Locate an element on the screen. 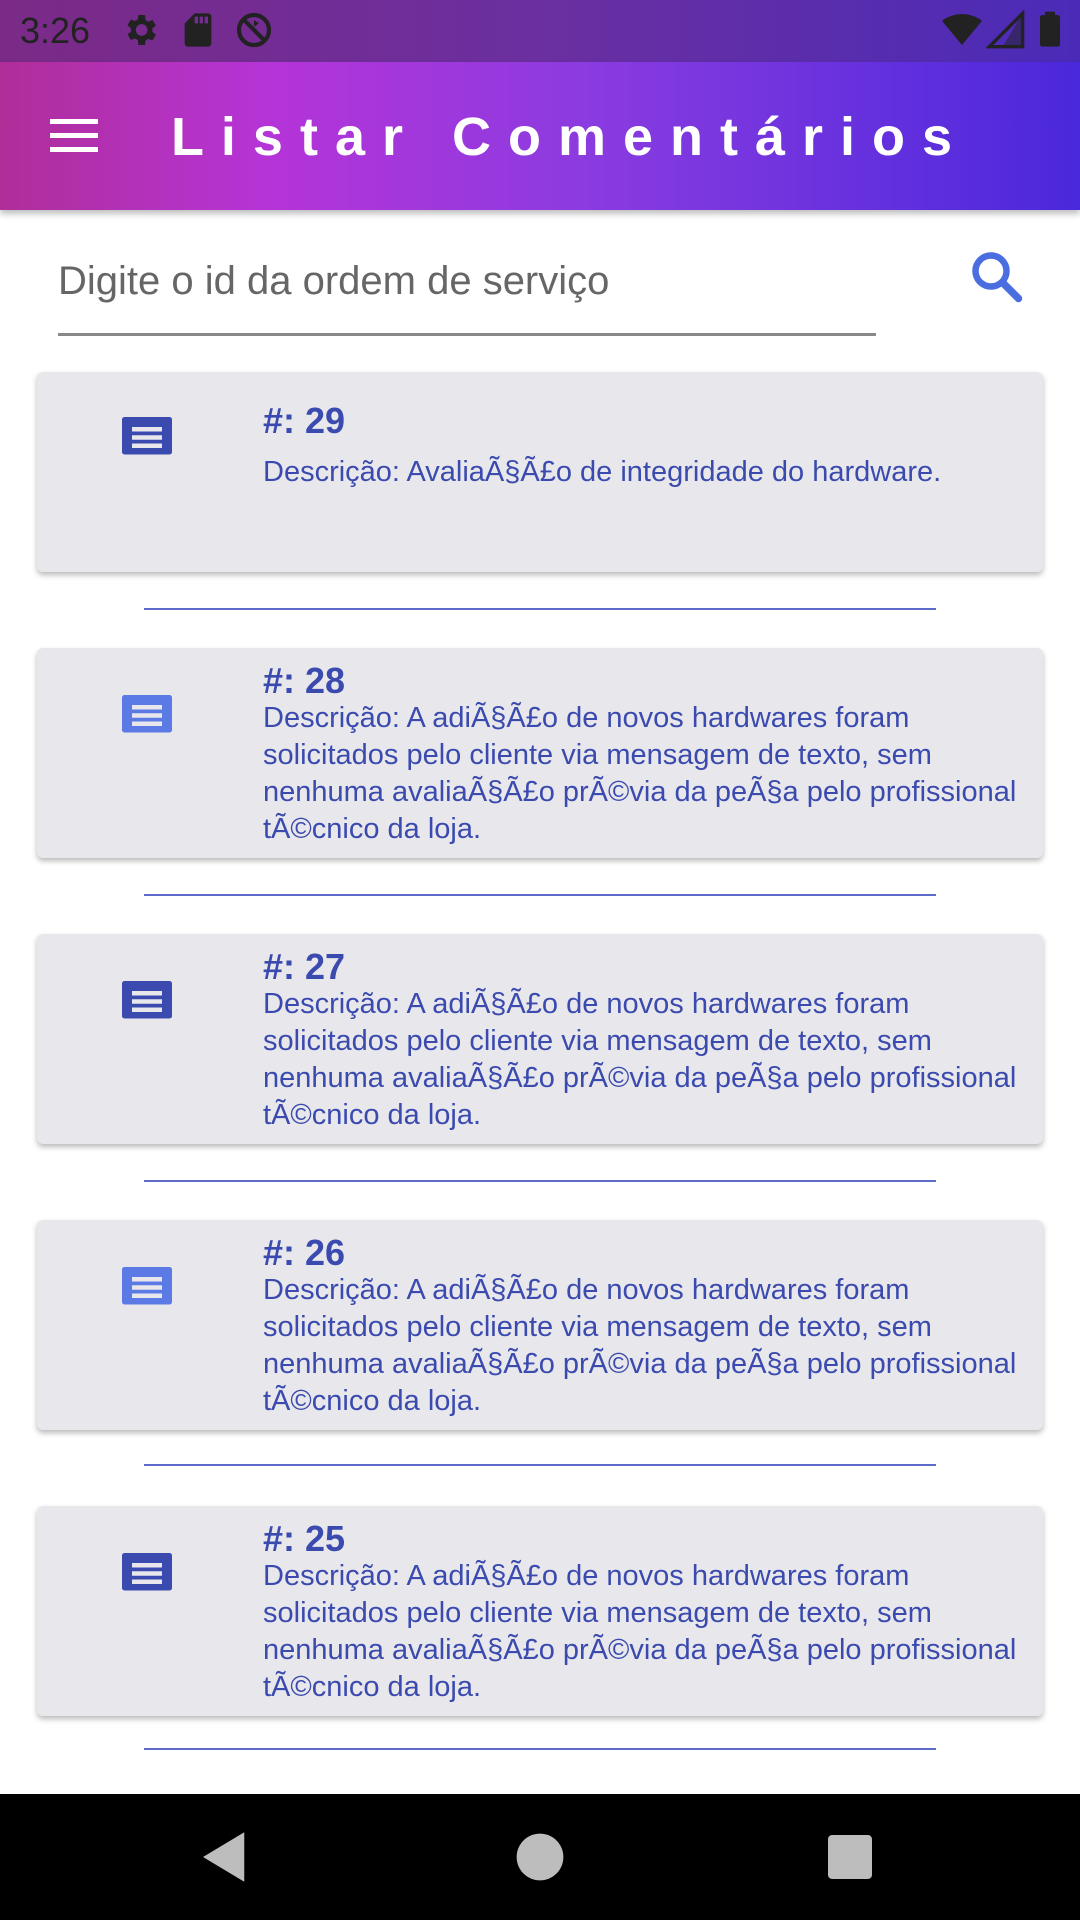  signal-icon is located at coordinates (1005, 29).